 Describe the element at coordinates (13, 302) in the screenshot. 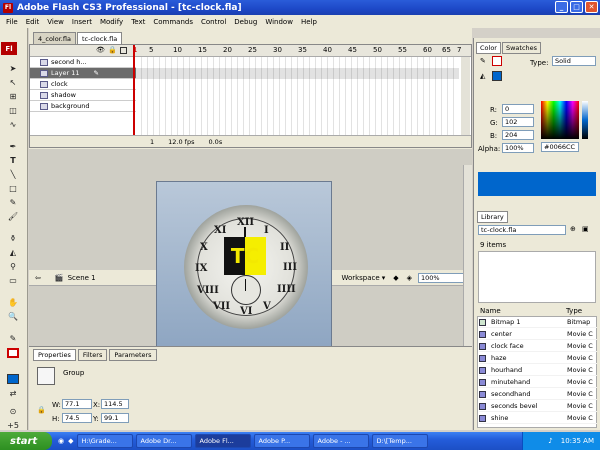

I see `hand-tool-icon: ✋` at that location.